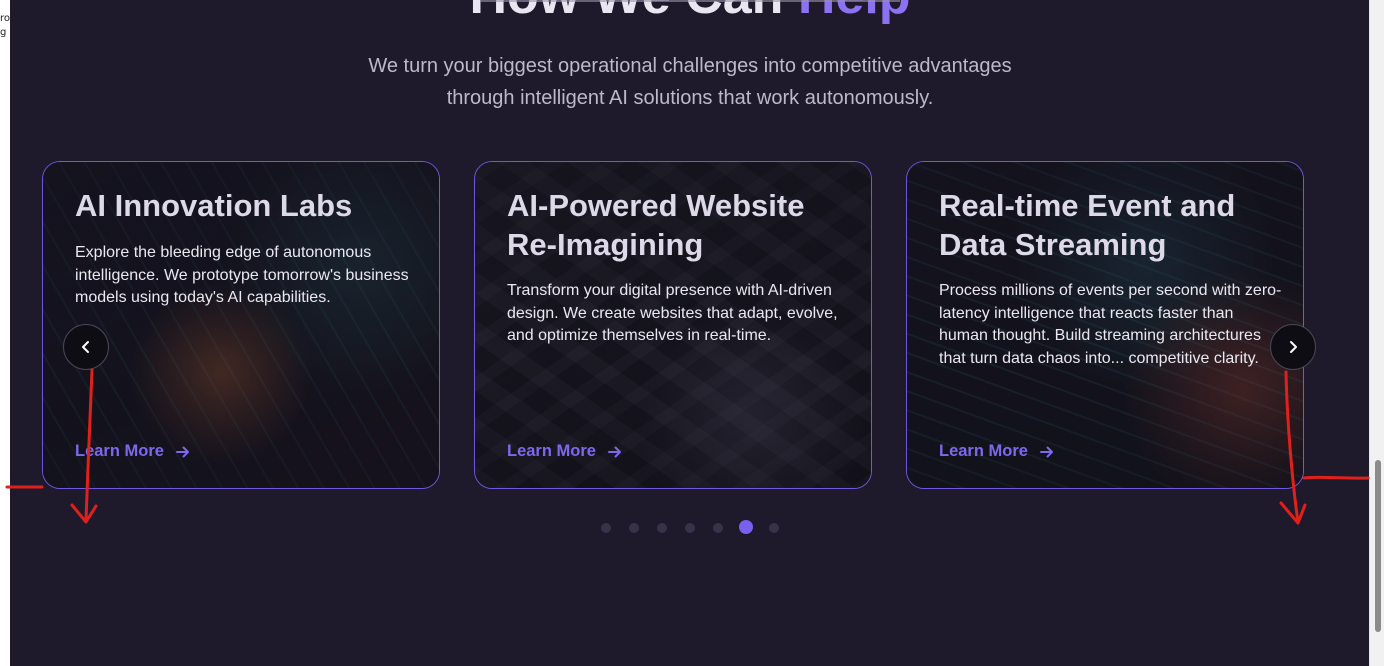  What do you see at coordinates (626, 12) in the screenshot?
I see `heading-main: How We Can` at bounding box center [626, 12].